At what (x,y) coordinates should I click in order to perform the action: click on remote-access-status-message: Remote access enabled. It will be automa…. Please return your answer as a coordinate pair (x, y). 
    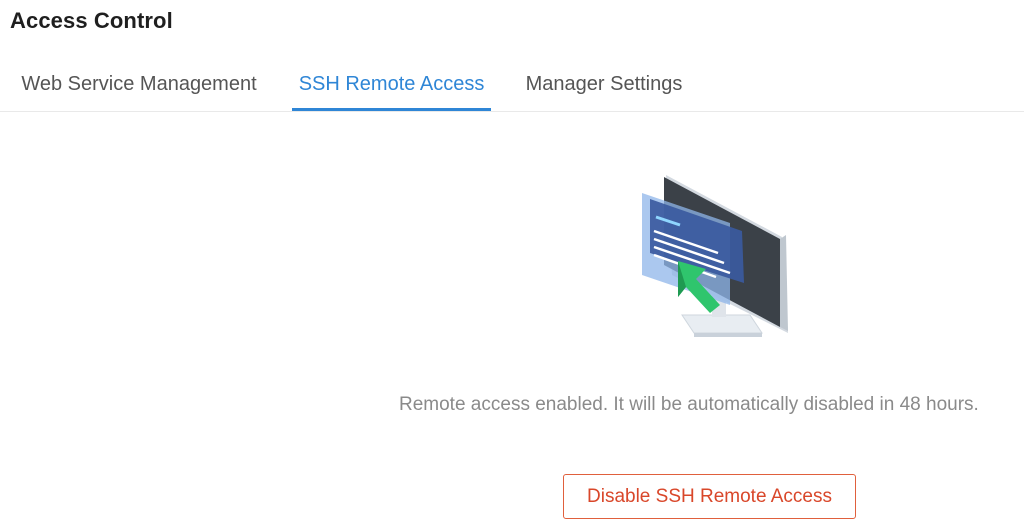
    Looking at the image, I should click on (689, 404).